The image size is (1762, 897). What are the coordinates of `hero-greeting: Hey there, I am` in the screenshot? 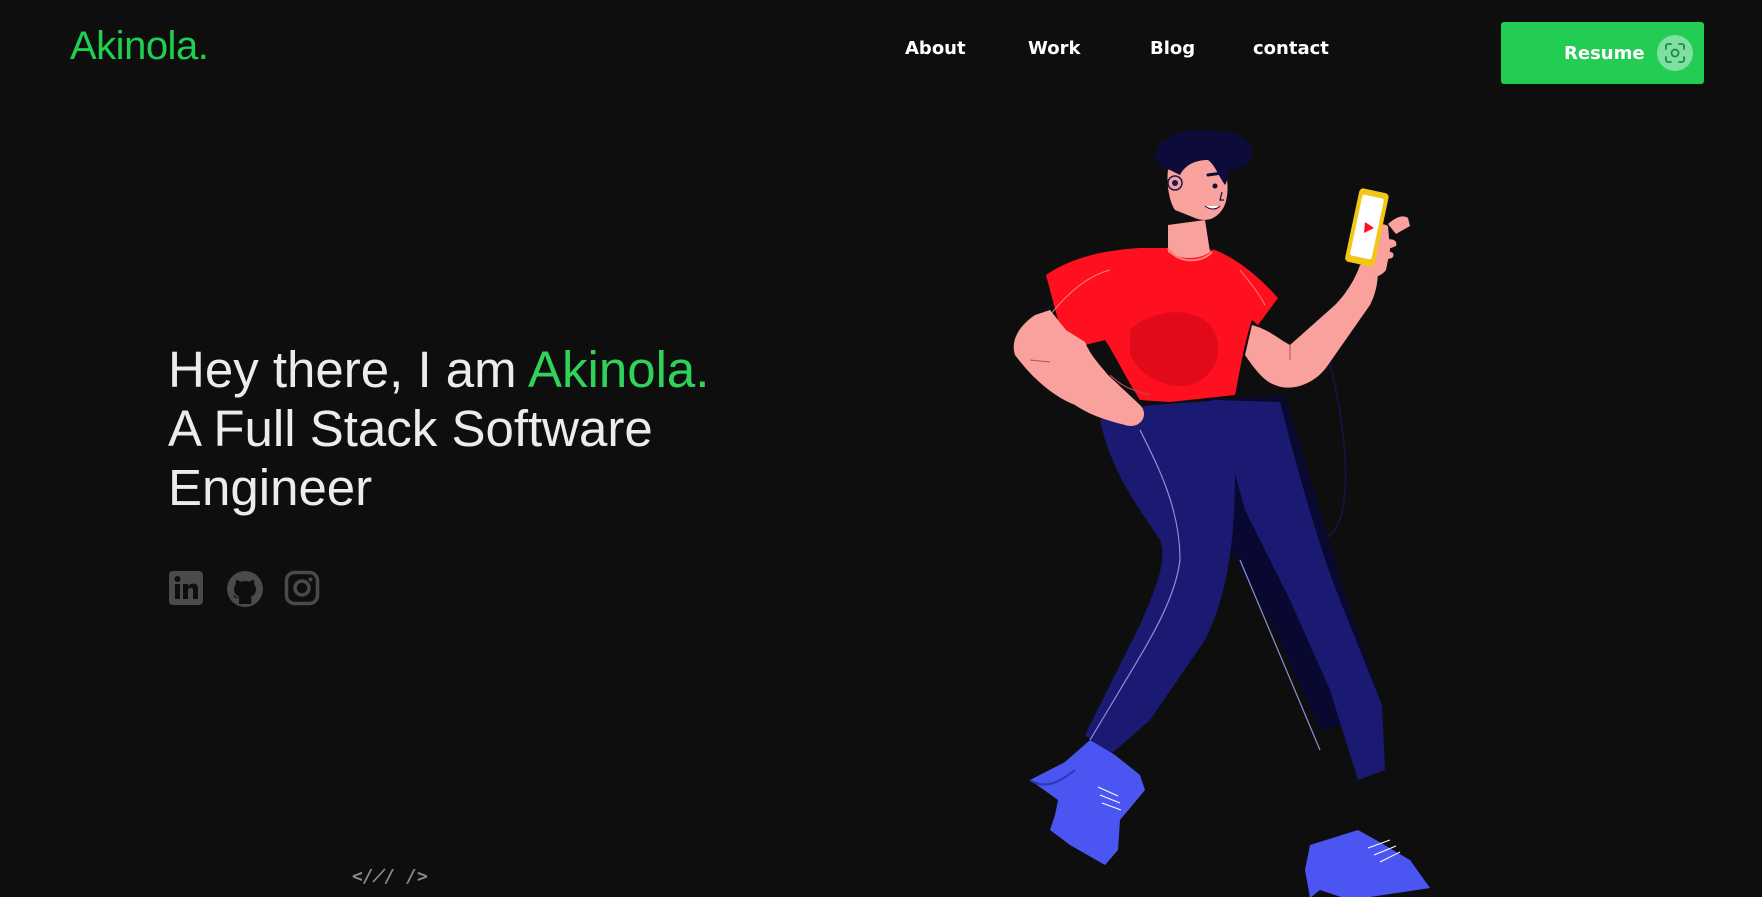 It's located at (348, 369).